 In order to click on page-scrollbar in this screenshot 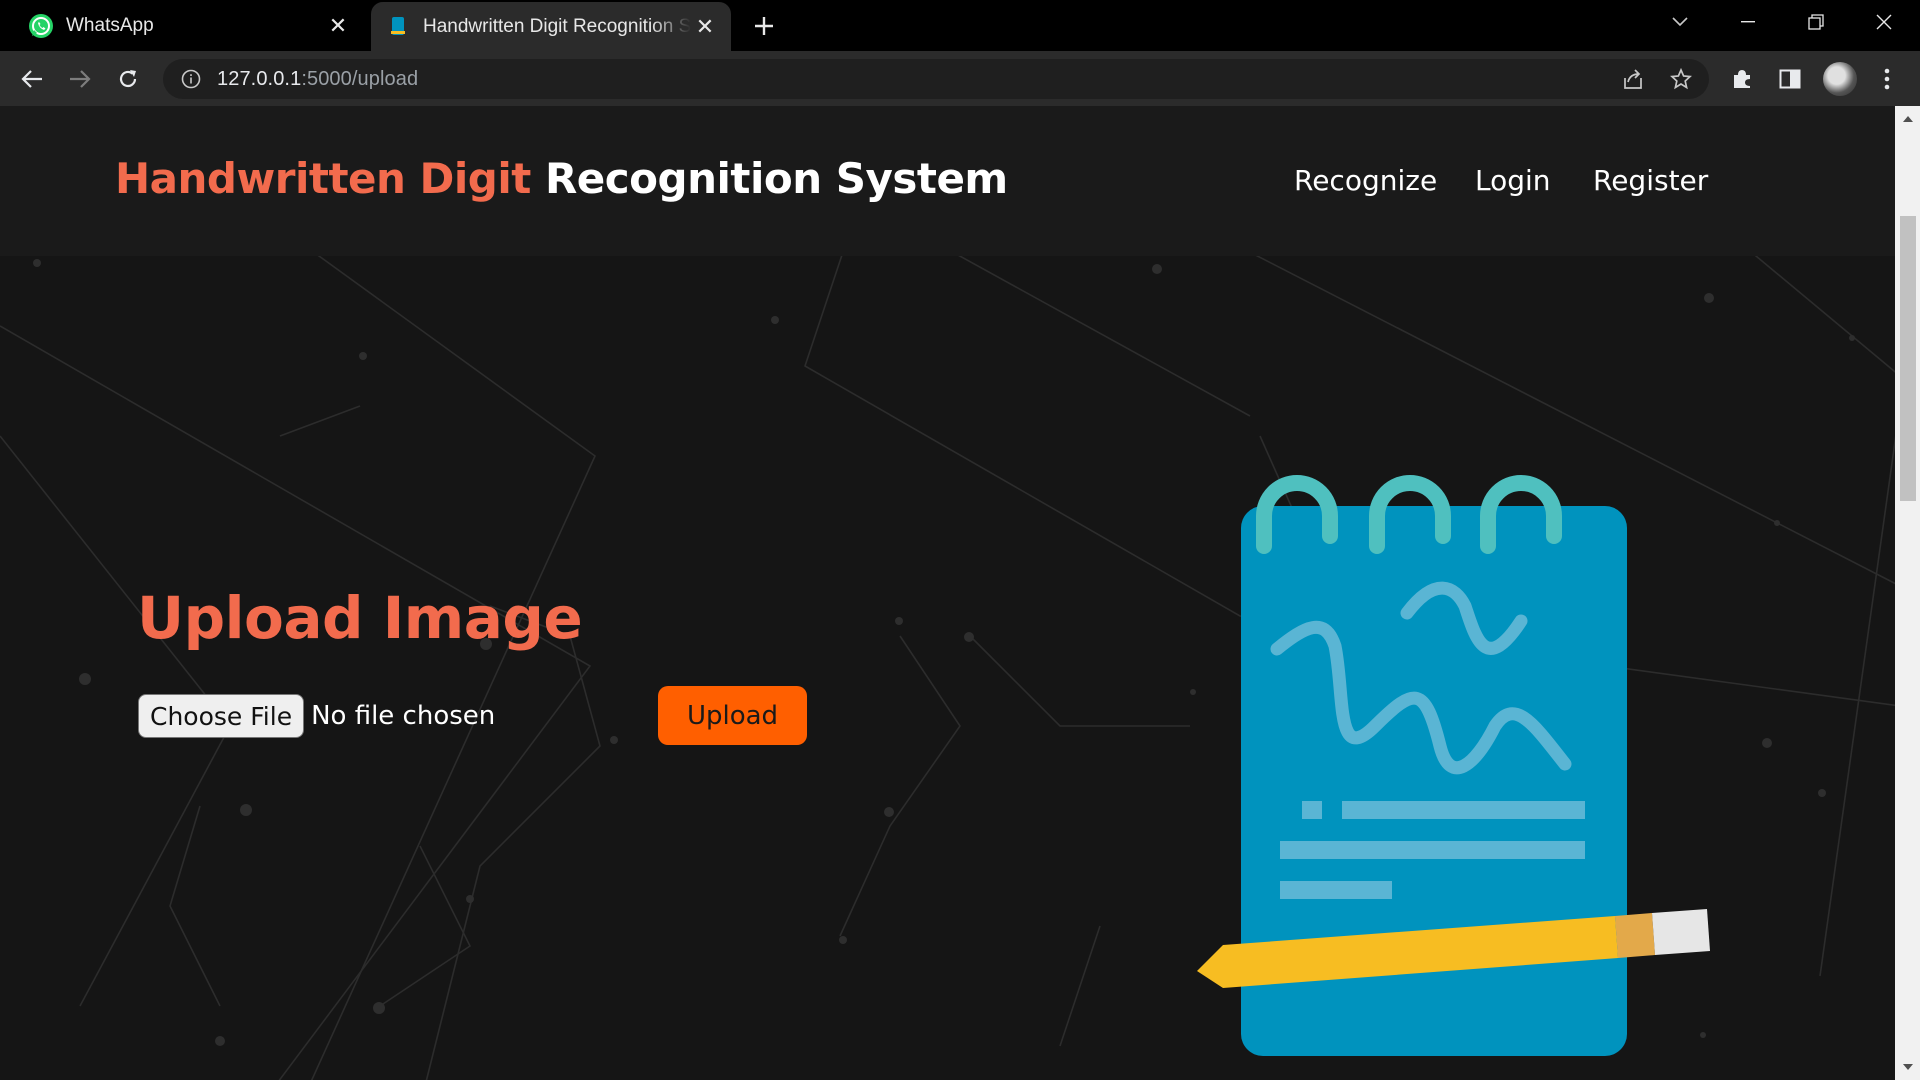, I will do `click(1907, 593)`.